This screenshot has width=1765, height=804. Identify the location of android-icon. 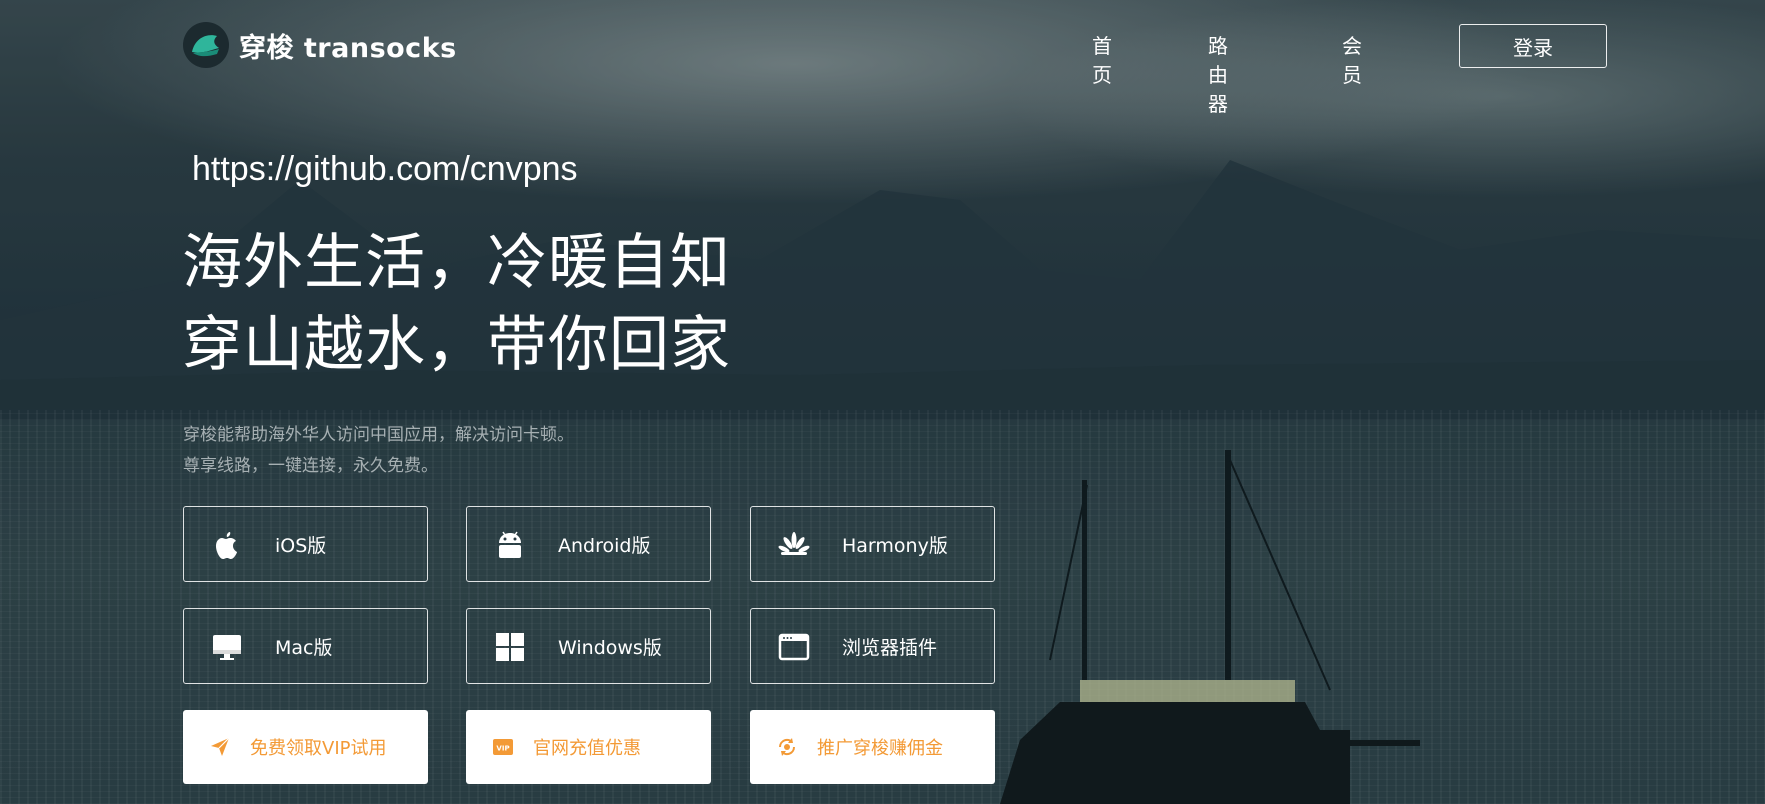
(510, 544).